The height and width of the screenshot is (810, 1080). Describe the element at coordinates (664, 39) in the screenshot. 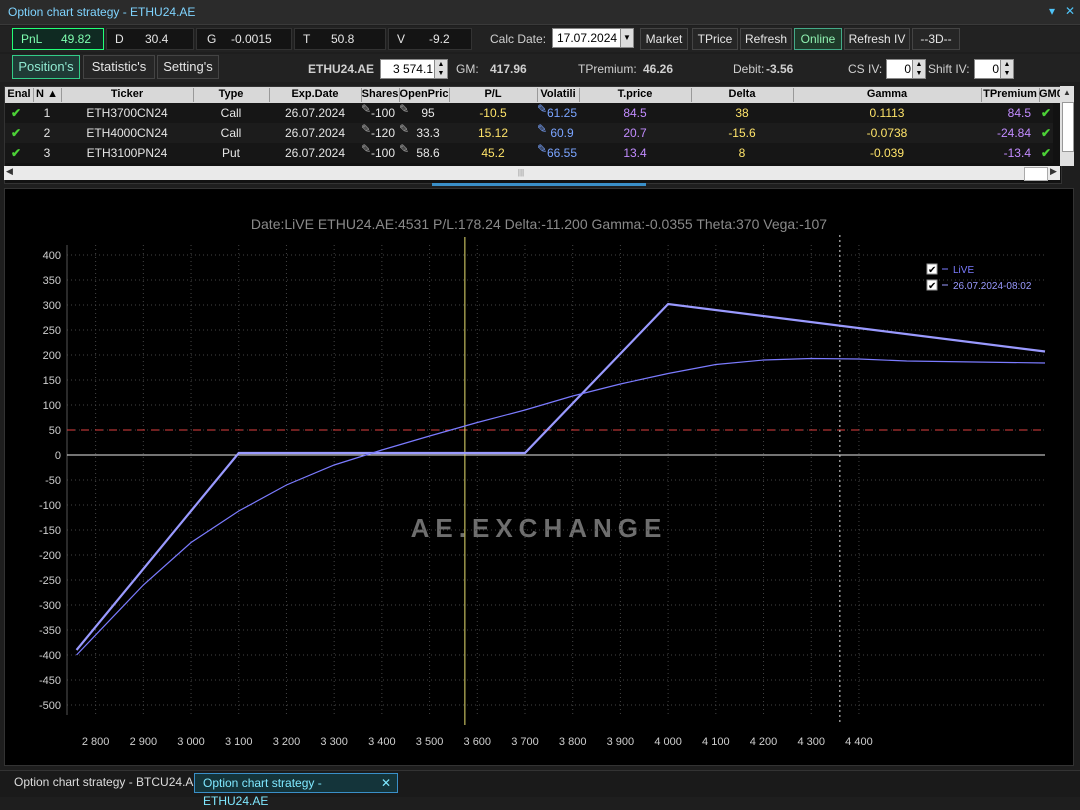

I see `market-button: Market` at that location.